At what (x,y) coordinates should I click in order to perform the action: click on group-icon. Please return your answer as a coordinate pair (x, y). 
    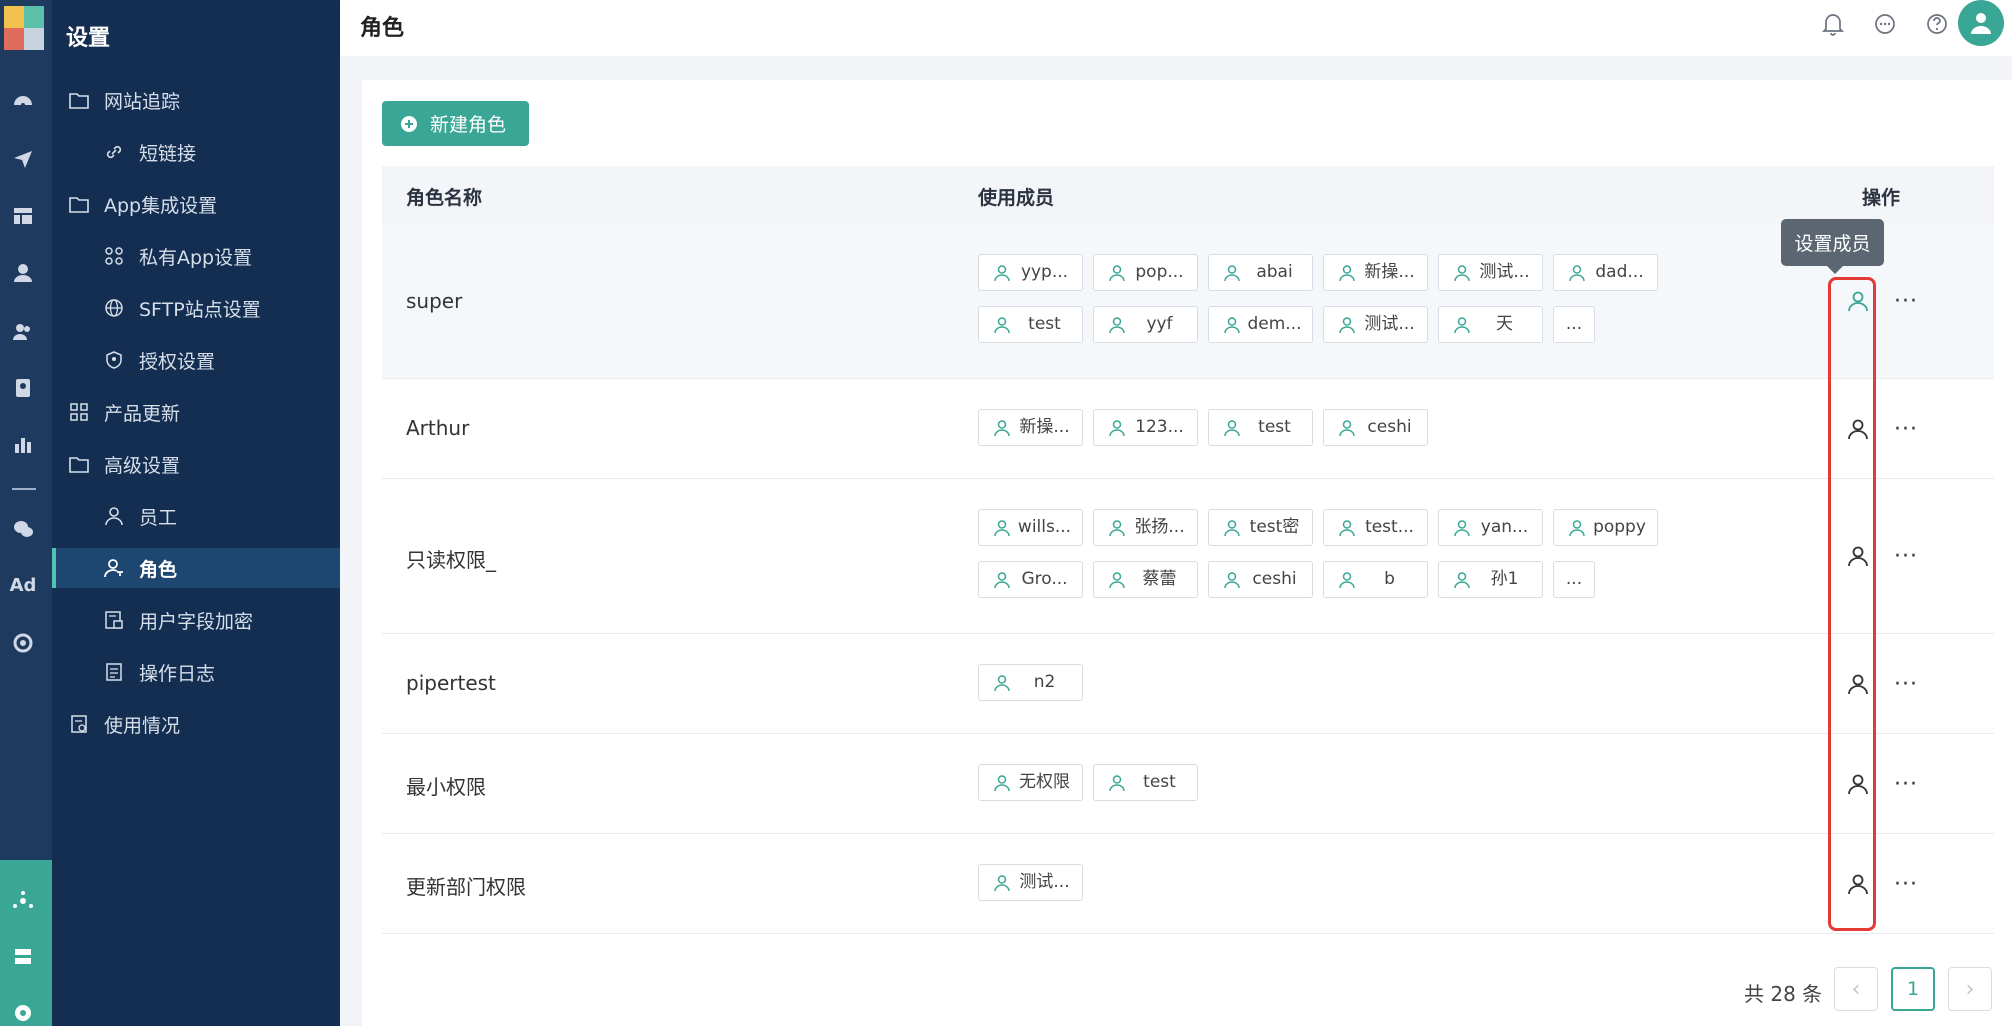
    Looking at the image, I should click on (23, 331).